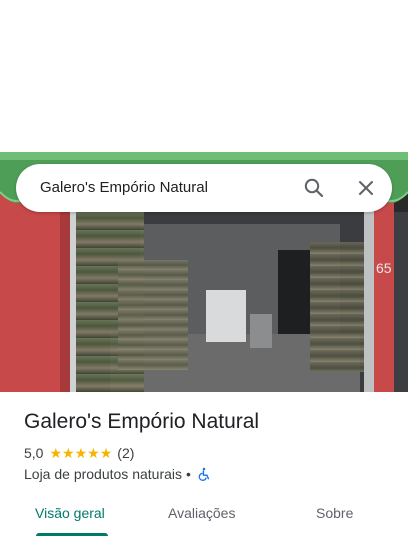 The width and height of the screenshot is (408, 544). I want to click on search-bar: Galero's Empório Natural, so click(204, 188).